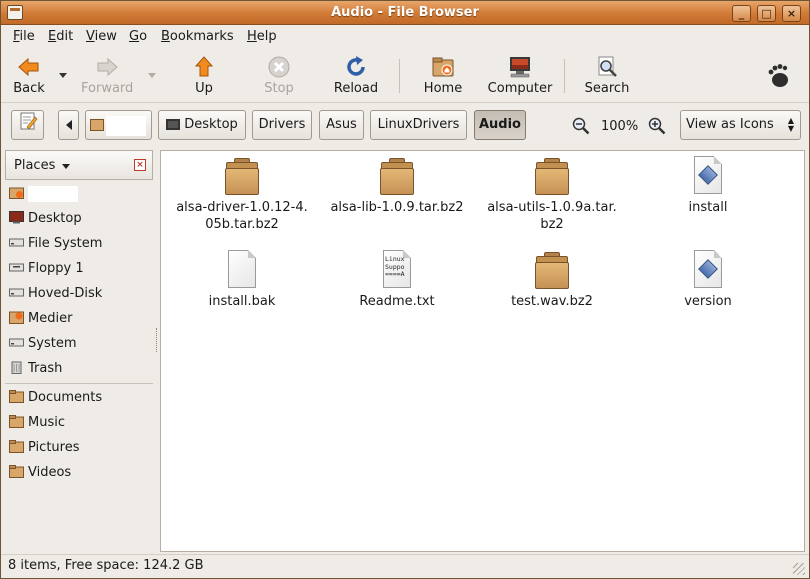 The image size is (810, 579). What do you see at coordinates (204, 67) in the screenshot?
I see `up-arrow-icon` at bounding box center [204, 67].